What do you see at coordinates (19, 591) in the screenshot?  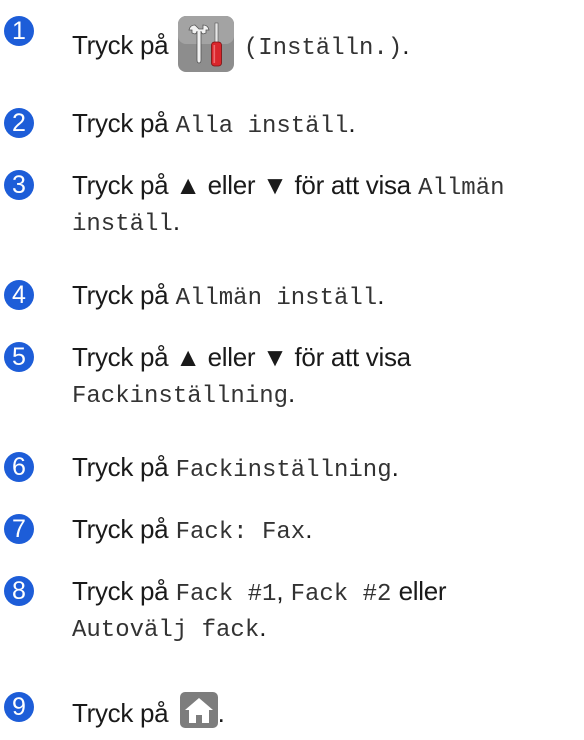 I see `step-number: 8` at bounding box center [19, 591].